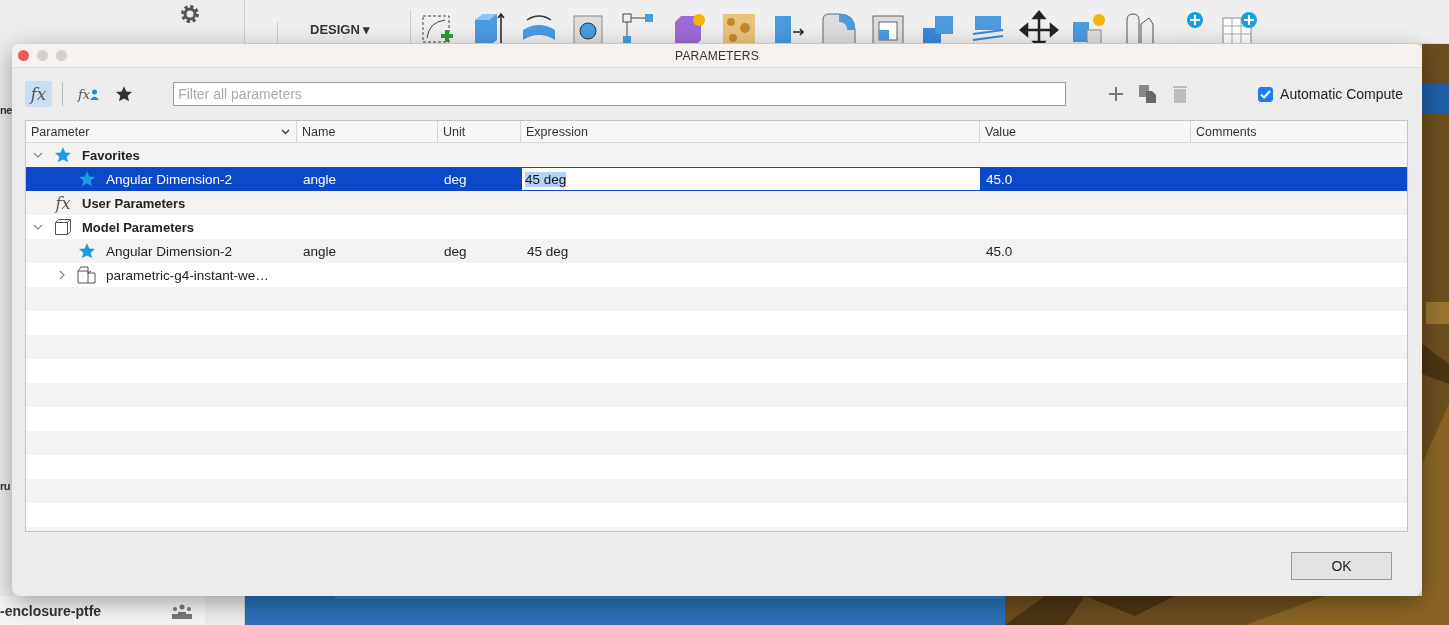  What do you see at coordinates (95, 94) in the screenshot?
I see `person-icon` at bounding box center [95, 94].